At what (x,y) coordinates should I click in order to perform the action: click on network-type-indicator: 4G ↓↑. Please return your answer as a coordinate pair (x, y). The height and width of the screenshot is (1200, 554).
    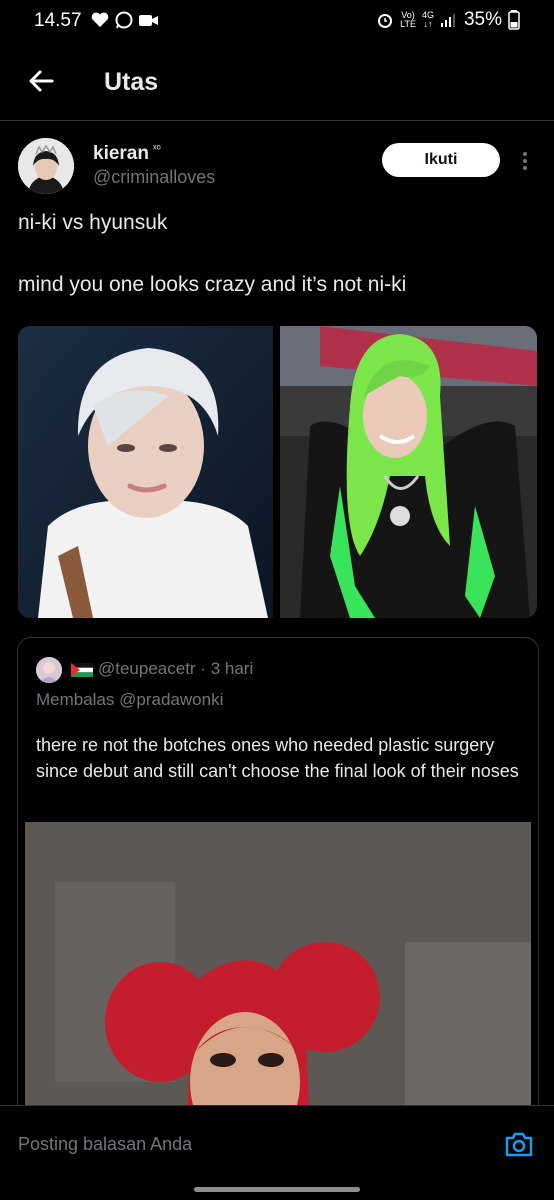
    Looking at the image, I should click on (427, 19).